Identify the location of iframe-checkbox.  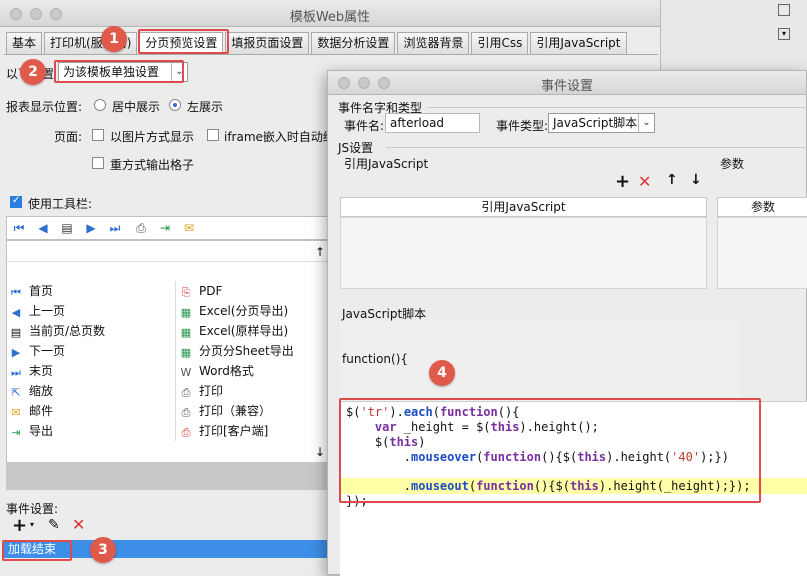
(213, 135).